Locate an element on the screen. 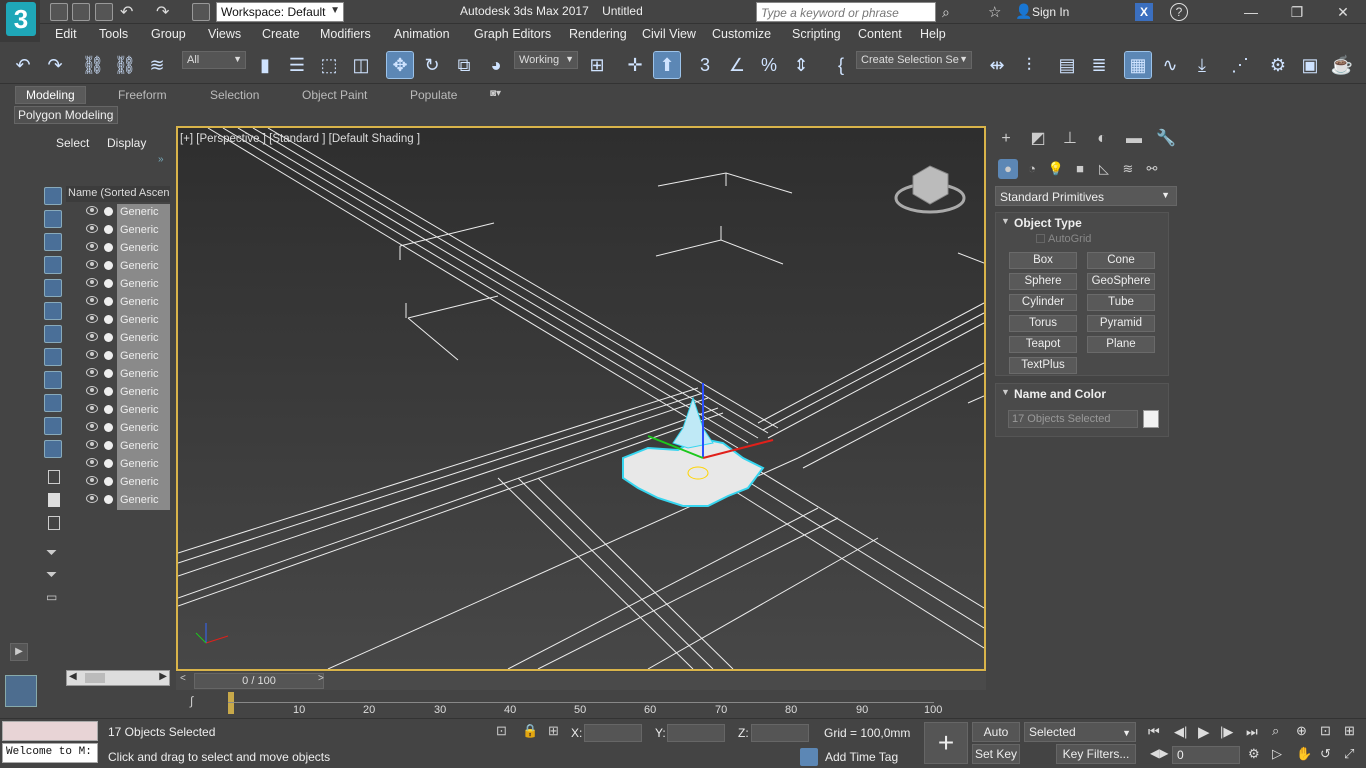  orbit-icon: ↺ is located at coordinates (1325, 754).